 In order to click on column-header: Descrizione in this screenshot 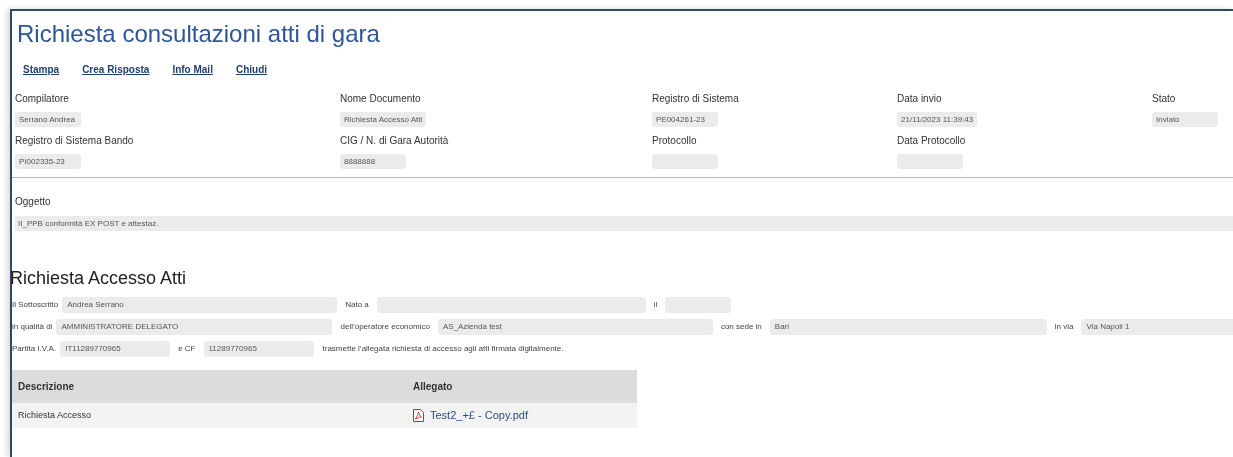, I will do `click(46, 387)`.